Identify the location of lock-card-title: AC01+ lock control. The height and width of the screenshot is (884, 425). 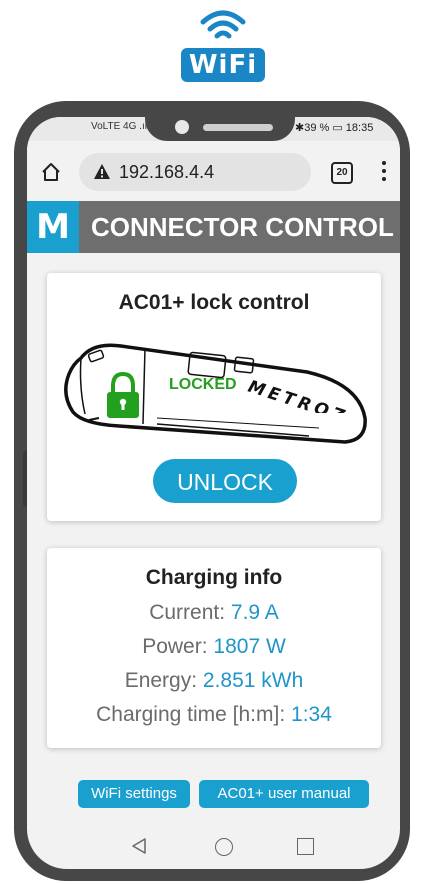
(214, 302).